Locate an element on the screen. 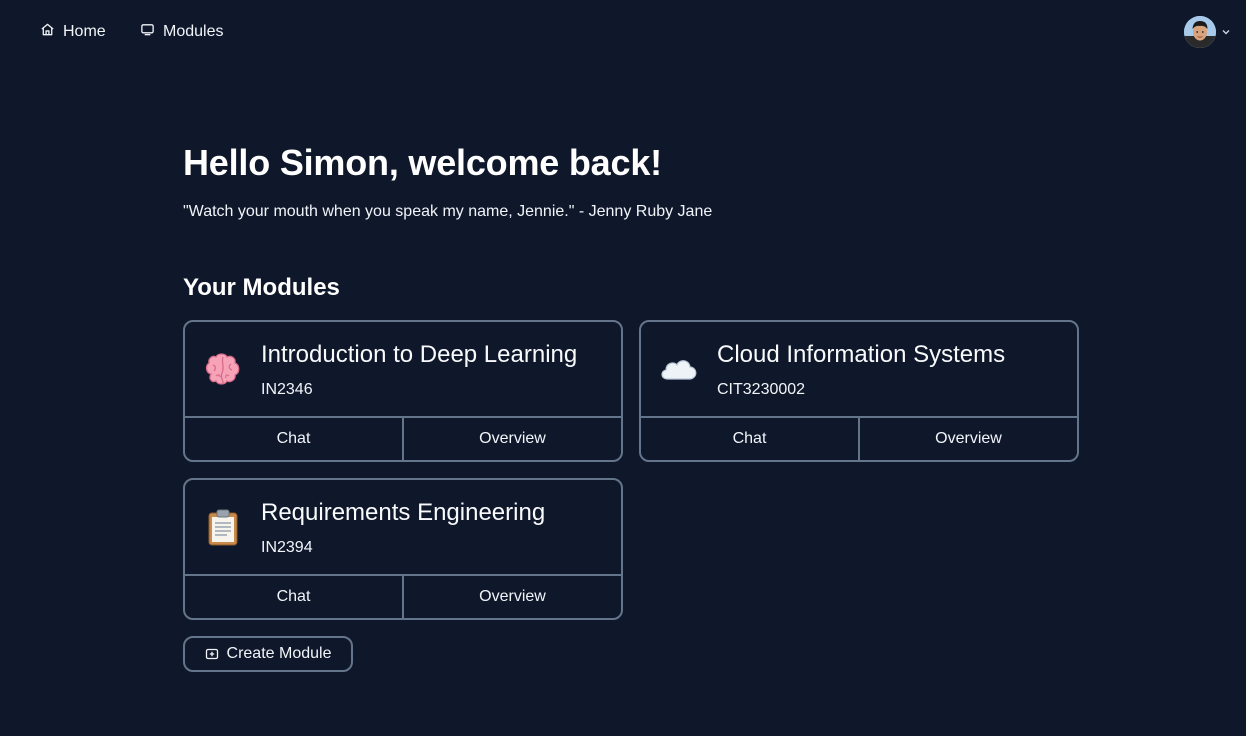 The image size is (1246, 736). module-card-header: Requirements Engineering IN2394 is located at coordinates (403, 528).